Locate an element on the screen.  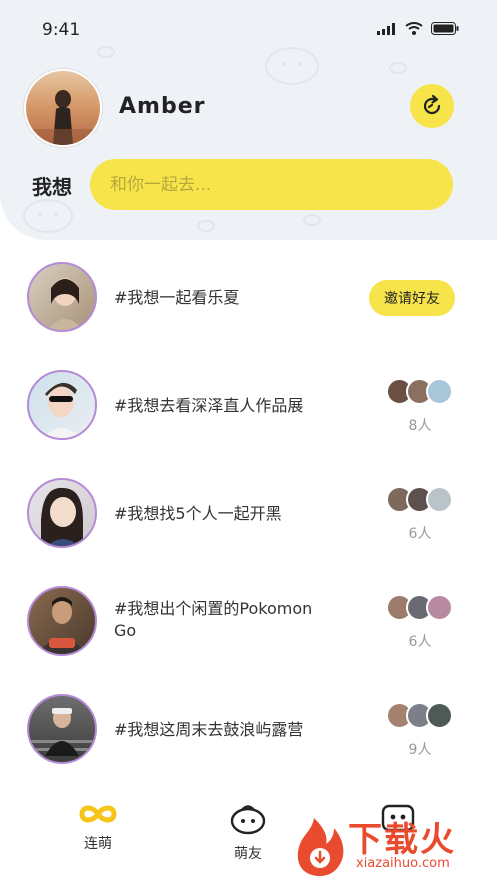
participant-count: 9人 is located at coordinates (420, 750).